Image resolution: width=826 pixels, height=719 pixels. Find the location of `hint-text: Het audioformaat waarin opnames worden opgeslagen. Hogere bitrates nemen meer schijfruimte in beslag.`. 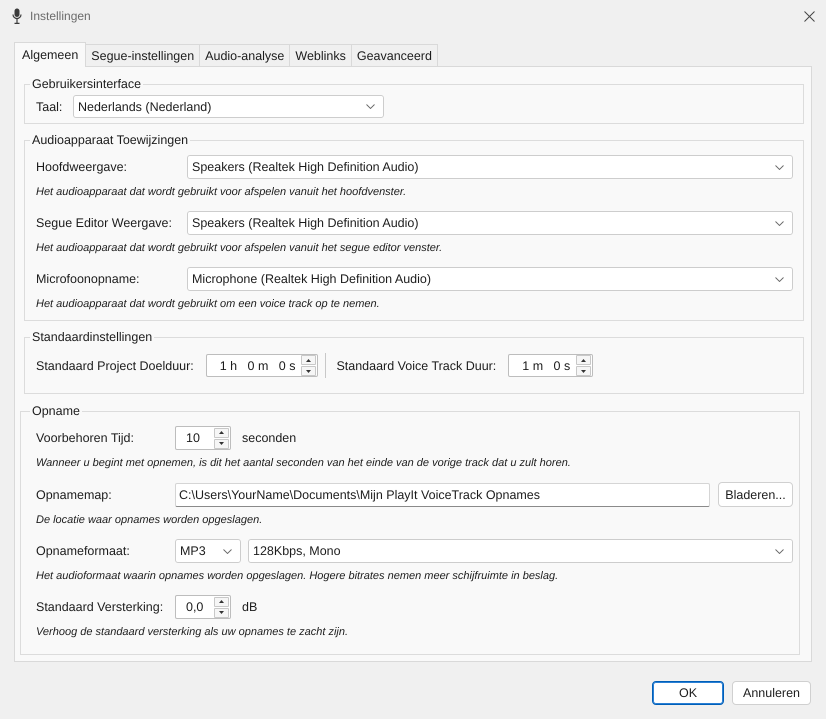

hint-text: Het audioformaat waarin opnames worden opgeslagen. Hogere bitrates nemen meer schijfruimte in beslag. is located at coordinates (298, 576).